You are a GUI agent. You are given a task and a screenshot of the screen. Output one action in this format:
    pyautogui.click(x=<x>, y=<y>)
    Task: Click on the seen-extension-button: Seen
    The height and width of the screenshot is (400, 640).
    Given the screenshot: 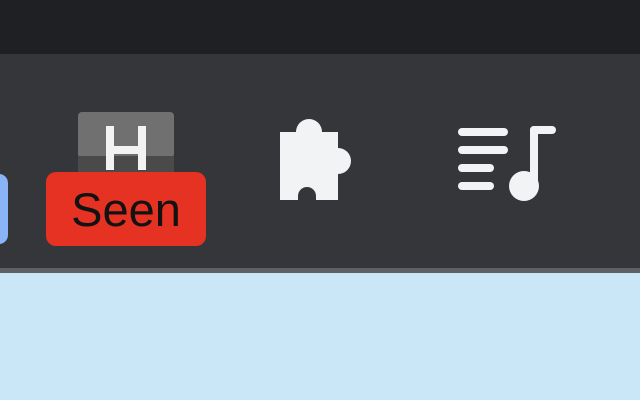 What is the action you would take?
    pyautogui.click(x=126, y=178)
    